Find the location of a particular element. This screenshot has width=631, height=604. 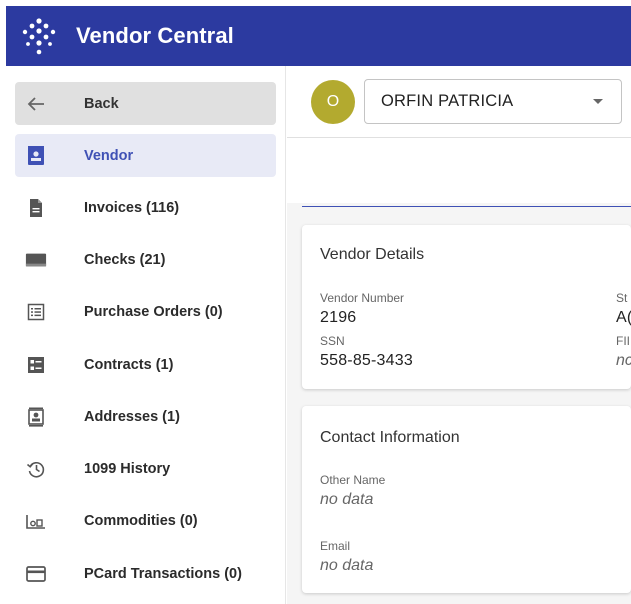

sidebar-item-label: Purchase Orders (0) is located at coordinates (153, 311).